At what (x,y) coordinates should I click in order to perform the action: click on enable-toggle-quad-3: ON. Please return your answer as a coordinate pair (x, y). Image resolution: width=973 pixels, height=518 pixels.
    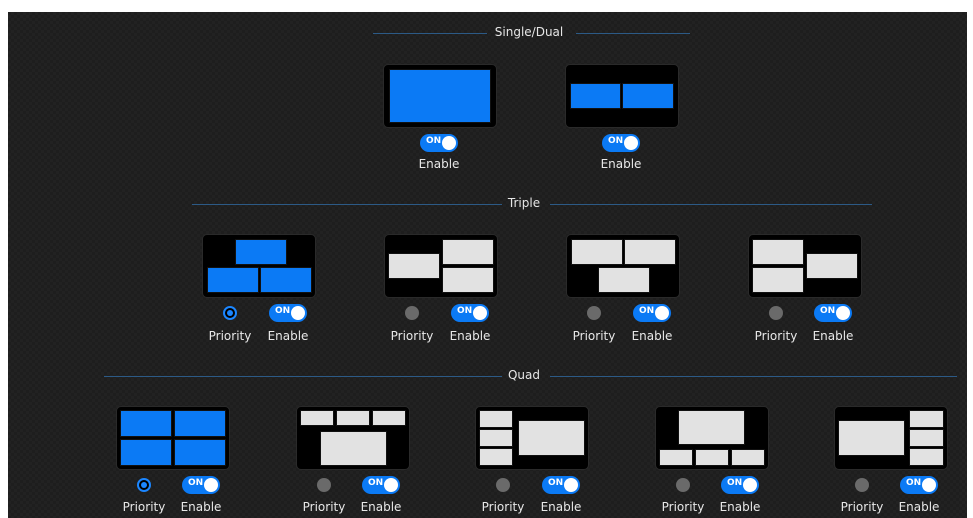
    Looking at the image, I should click on (561, 485).